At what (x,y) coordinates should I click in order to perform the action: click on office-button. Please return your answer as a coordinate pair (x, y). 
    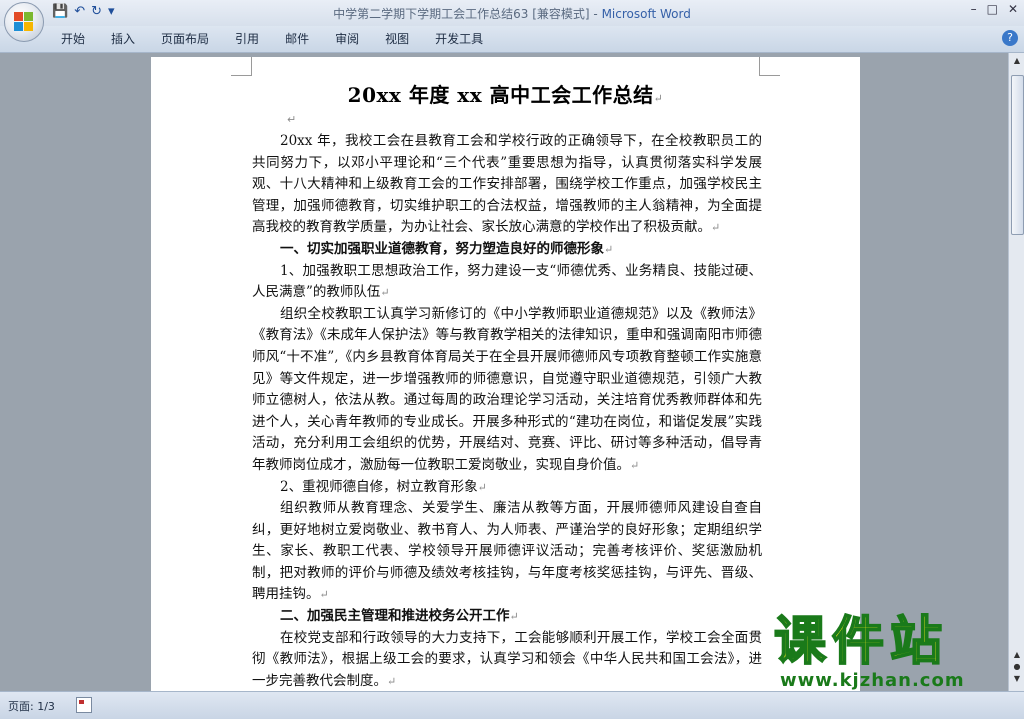
    Looking at the image, I should click on (24, 22).